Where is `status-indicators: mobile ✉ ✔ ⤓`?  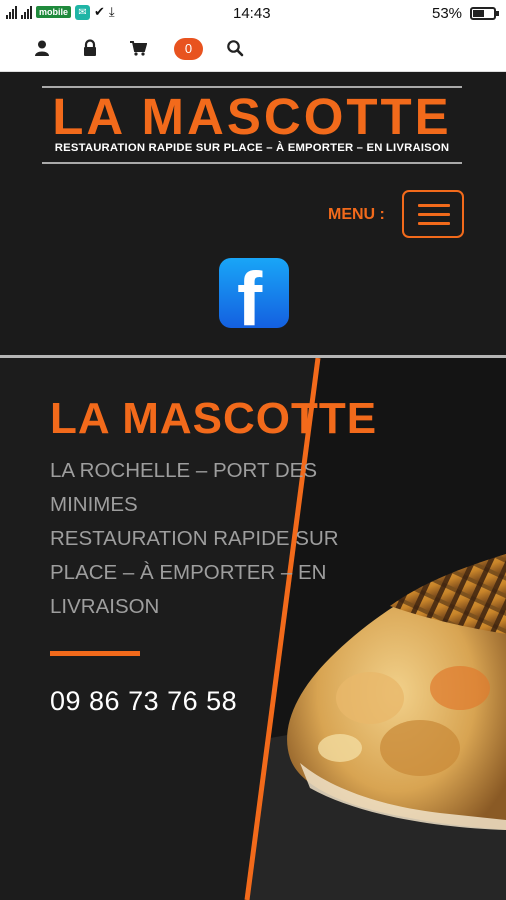 status-indicators: mobile ✉ ✔ ⤓ is located at coordinates (60, 12).